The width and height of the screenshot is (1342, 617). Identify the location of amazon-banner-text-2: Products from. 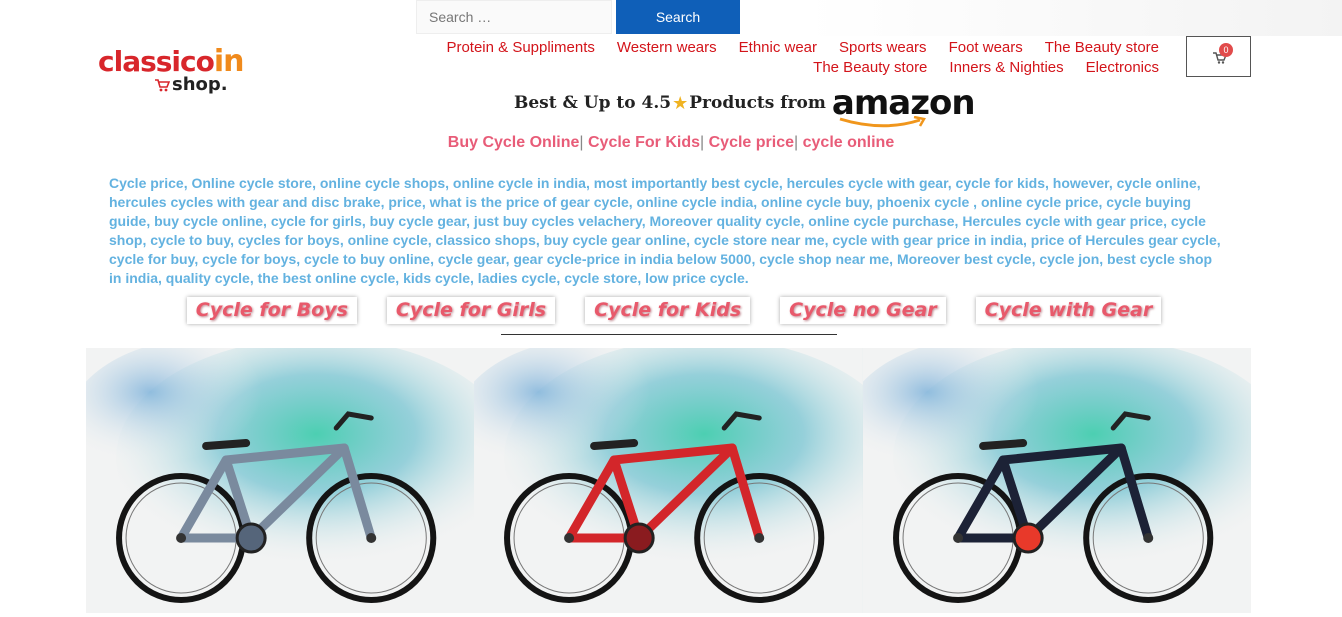
(757, 103).